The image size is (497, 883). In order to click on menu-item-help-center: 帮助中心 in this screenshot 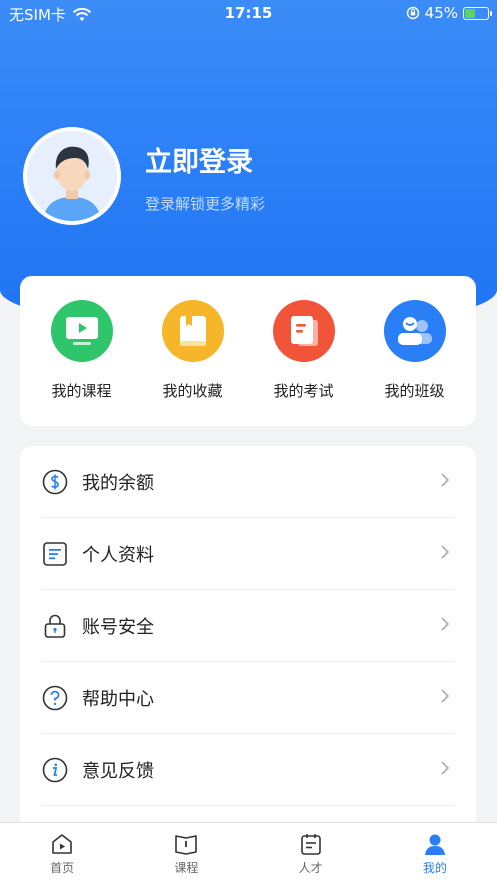, I will do `click(248, 698)`.